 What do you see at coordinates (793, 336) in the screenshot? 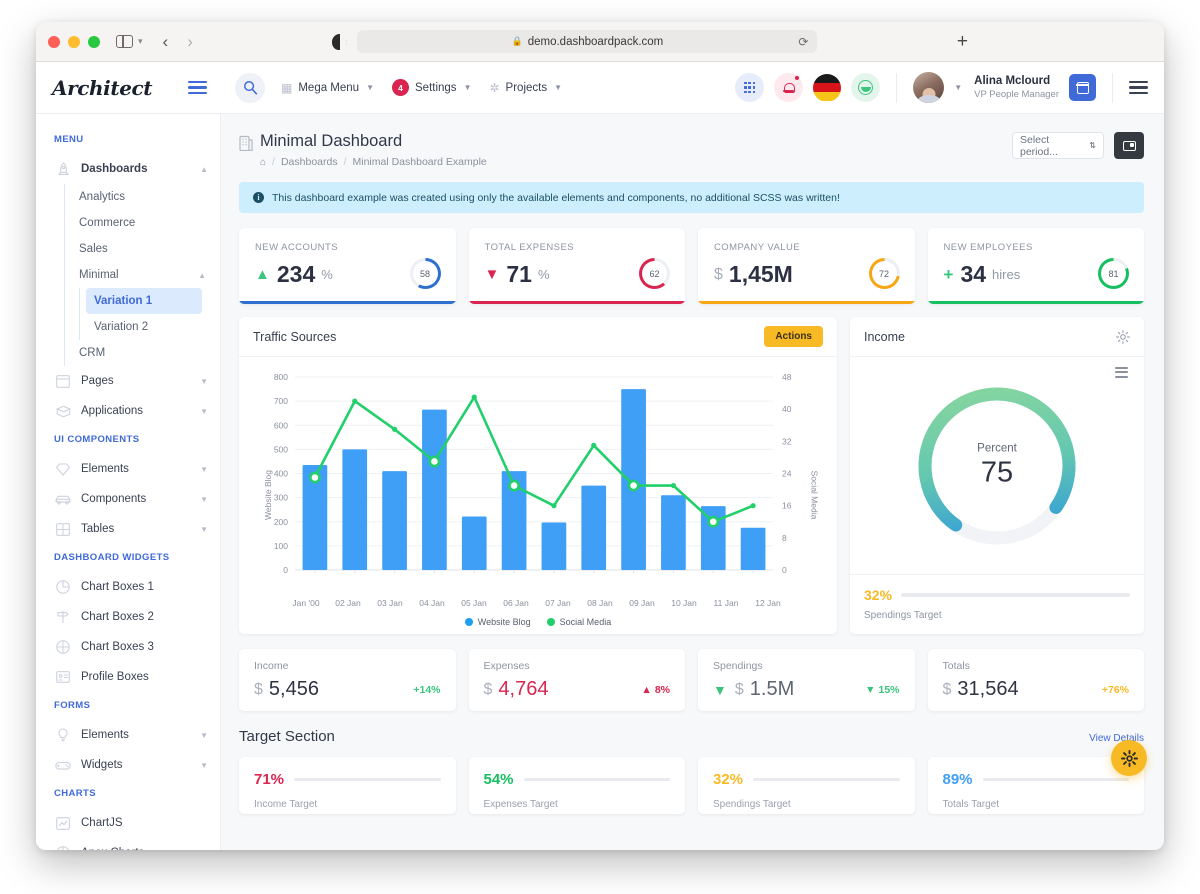
I see `actions-button: Actions` at bounding box center [793, 336].